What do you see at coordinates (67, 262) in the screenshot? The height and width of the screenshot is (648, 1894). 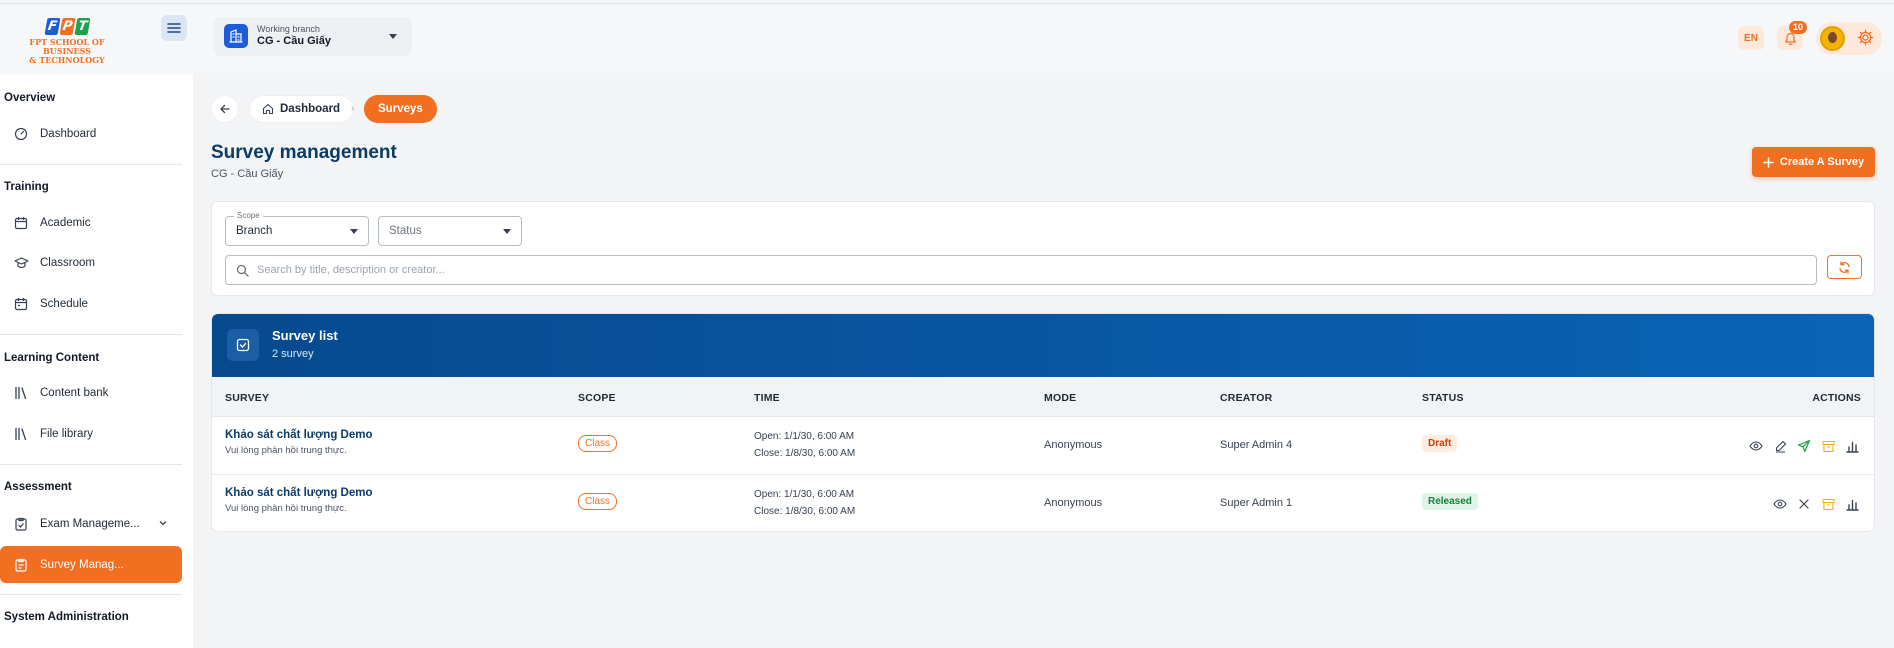 I see `sidebar-item-label: Classroom` at bounding box center [67, 262].